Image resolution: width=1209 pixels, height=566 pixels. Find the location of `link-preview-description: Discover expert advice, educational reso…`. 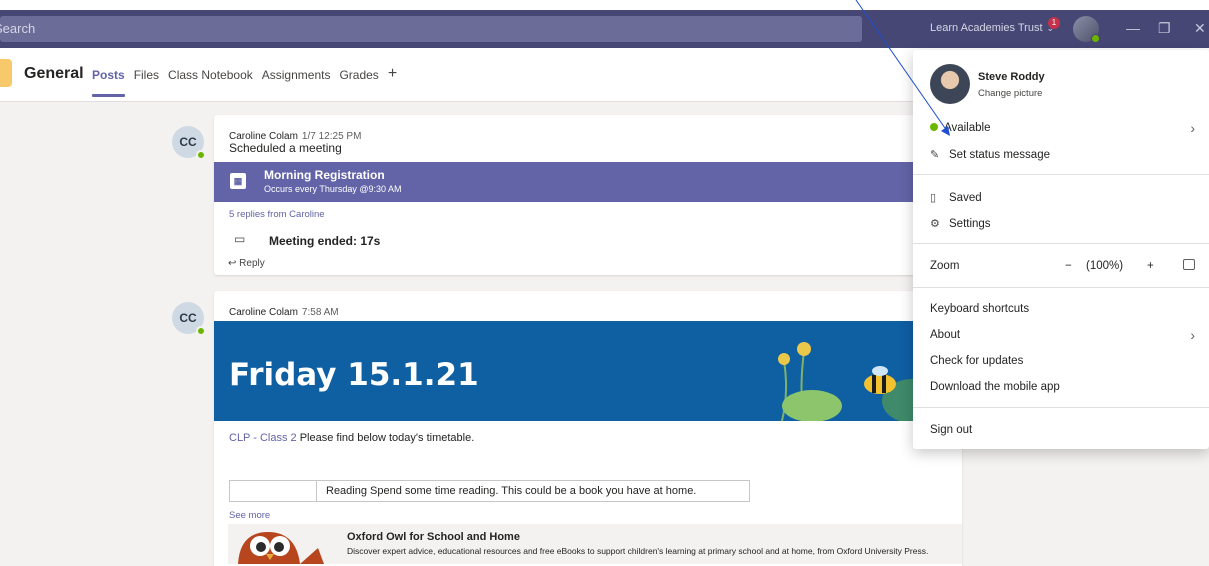

link-preview-description: Discover expert advice, educational reso… is located at coordinates (638, 551).